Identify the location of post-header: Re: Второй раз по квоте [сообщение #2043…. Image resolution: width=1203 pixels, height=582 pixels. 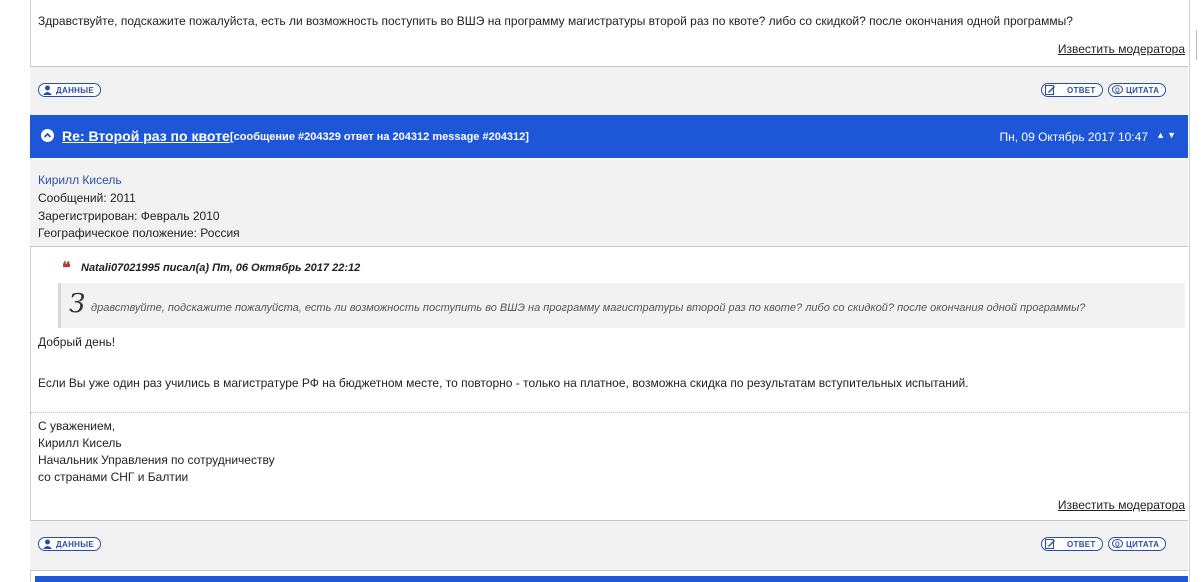
(609, 136).